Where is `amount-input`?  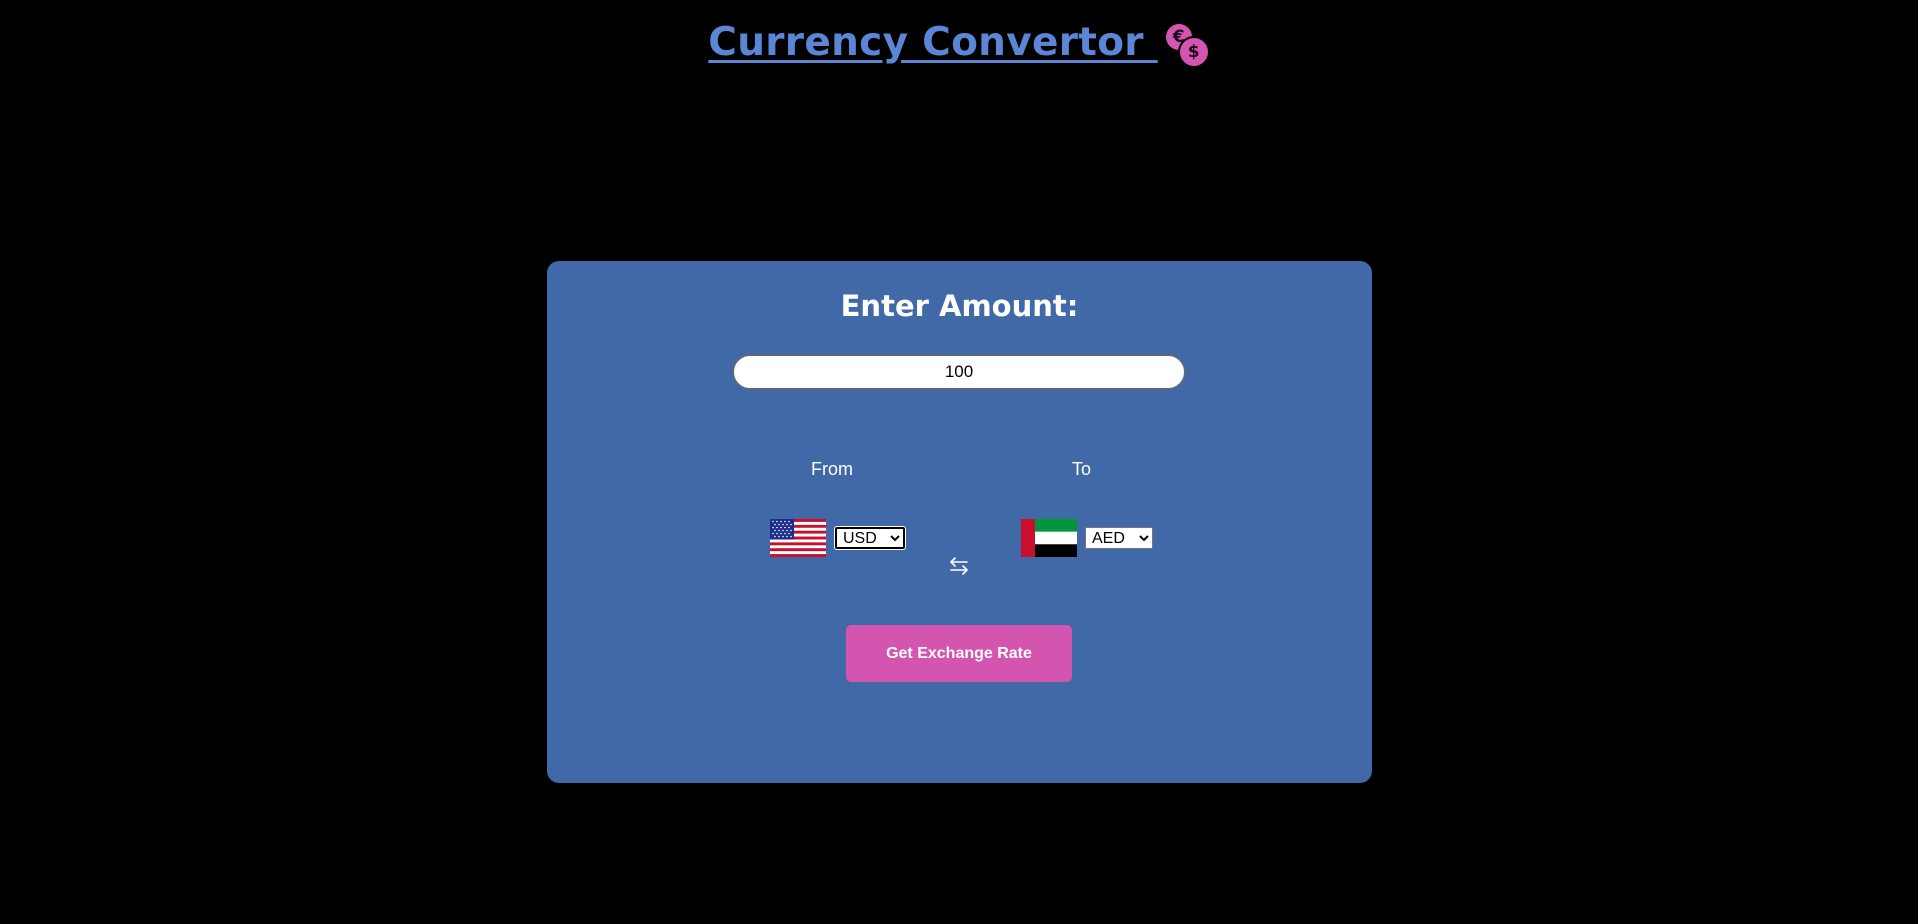 amount-input is located at coordinates (959, 372).